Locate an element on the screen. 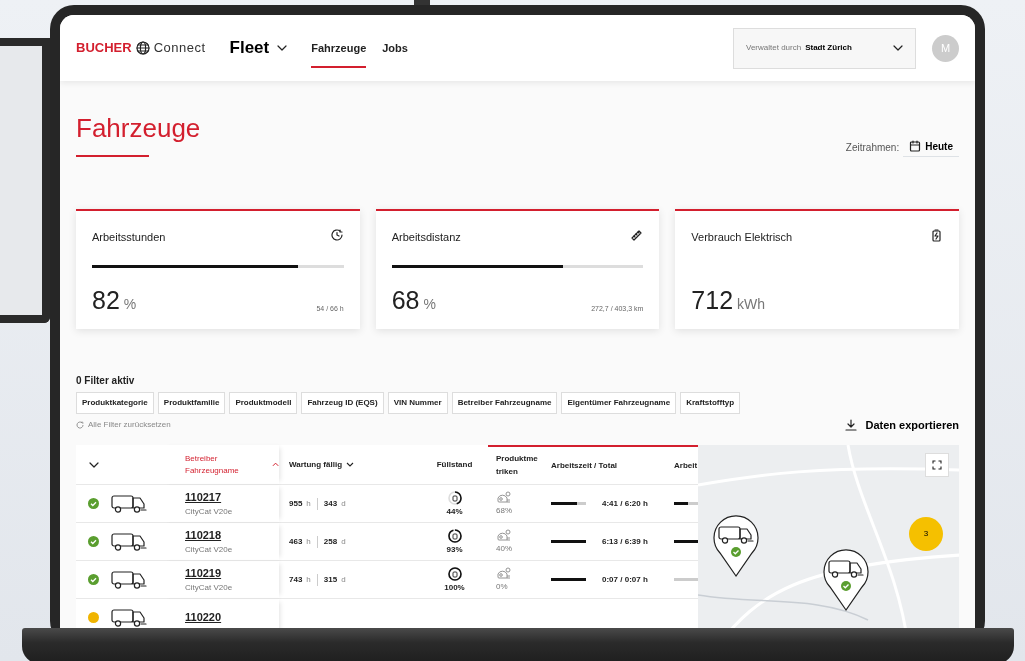 Image resolution: width=1025 pixels, height=661 pixels. vehicle-name-link: 110217 is located at coordinates (232, 497).